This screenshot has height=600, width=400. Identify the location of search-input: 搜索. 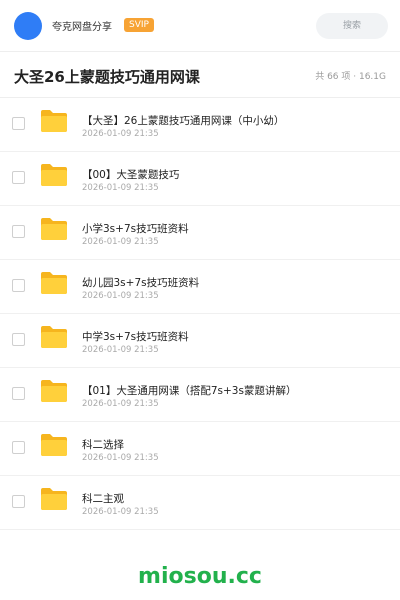
(352, 26).